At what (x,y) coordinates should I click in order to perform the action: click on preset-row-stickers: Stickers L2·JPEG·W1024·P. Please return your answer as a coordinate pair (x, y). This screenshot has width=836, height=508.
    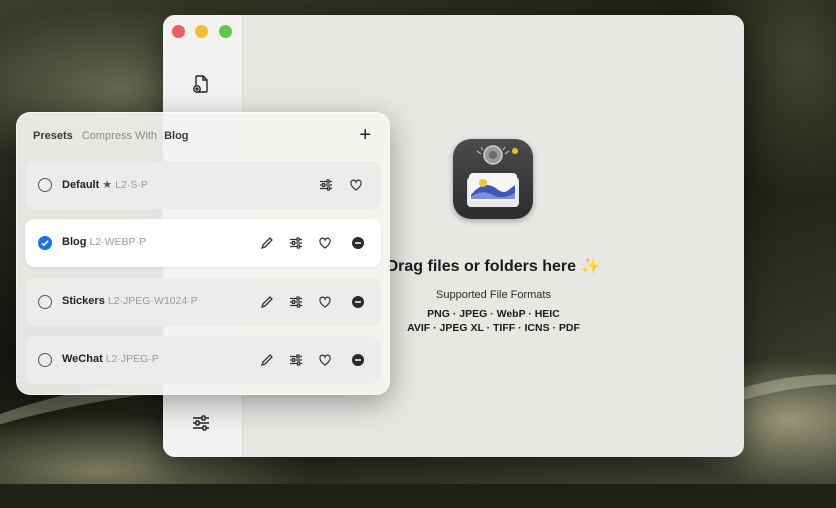
    Looking at the image, I should click on (203, 302).